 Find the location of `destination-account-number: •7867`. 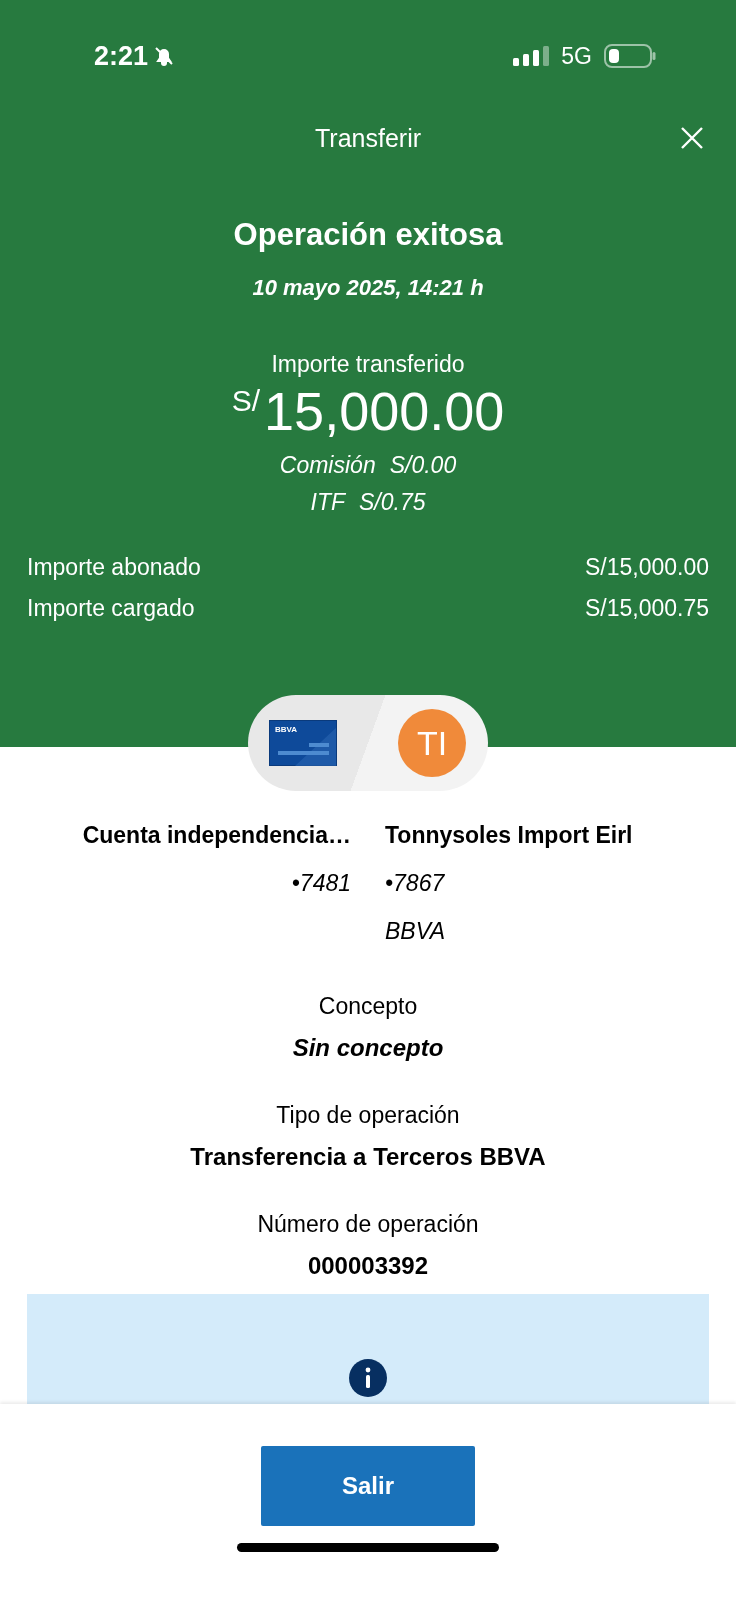

destination-account-number: •7867 is located at coordinates (415, 883).